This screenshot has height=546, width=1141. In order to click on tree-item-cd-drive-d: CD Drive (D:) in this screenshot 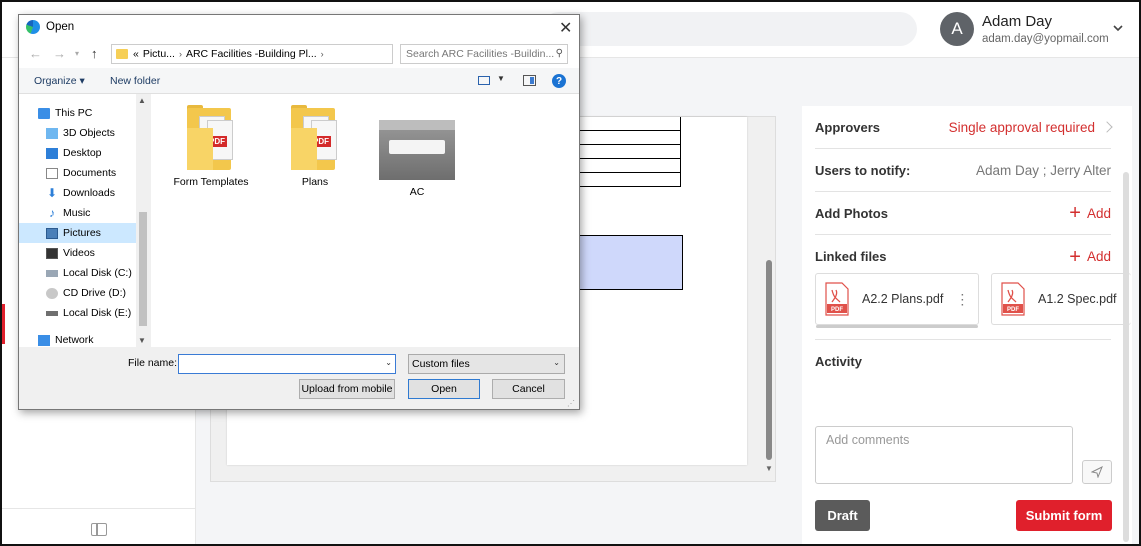, I will do `click(84, 293)`.